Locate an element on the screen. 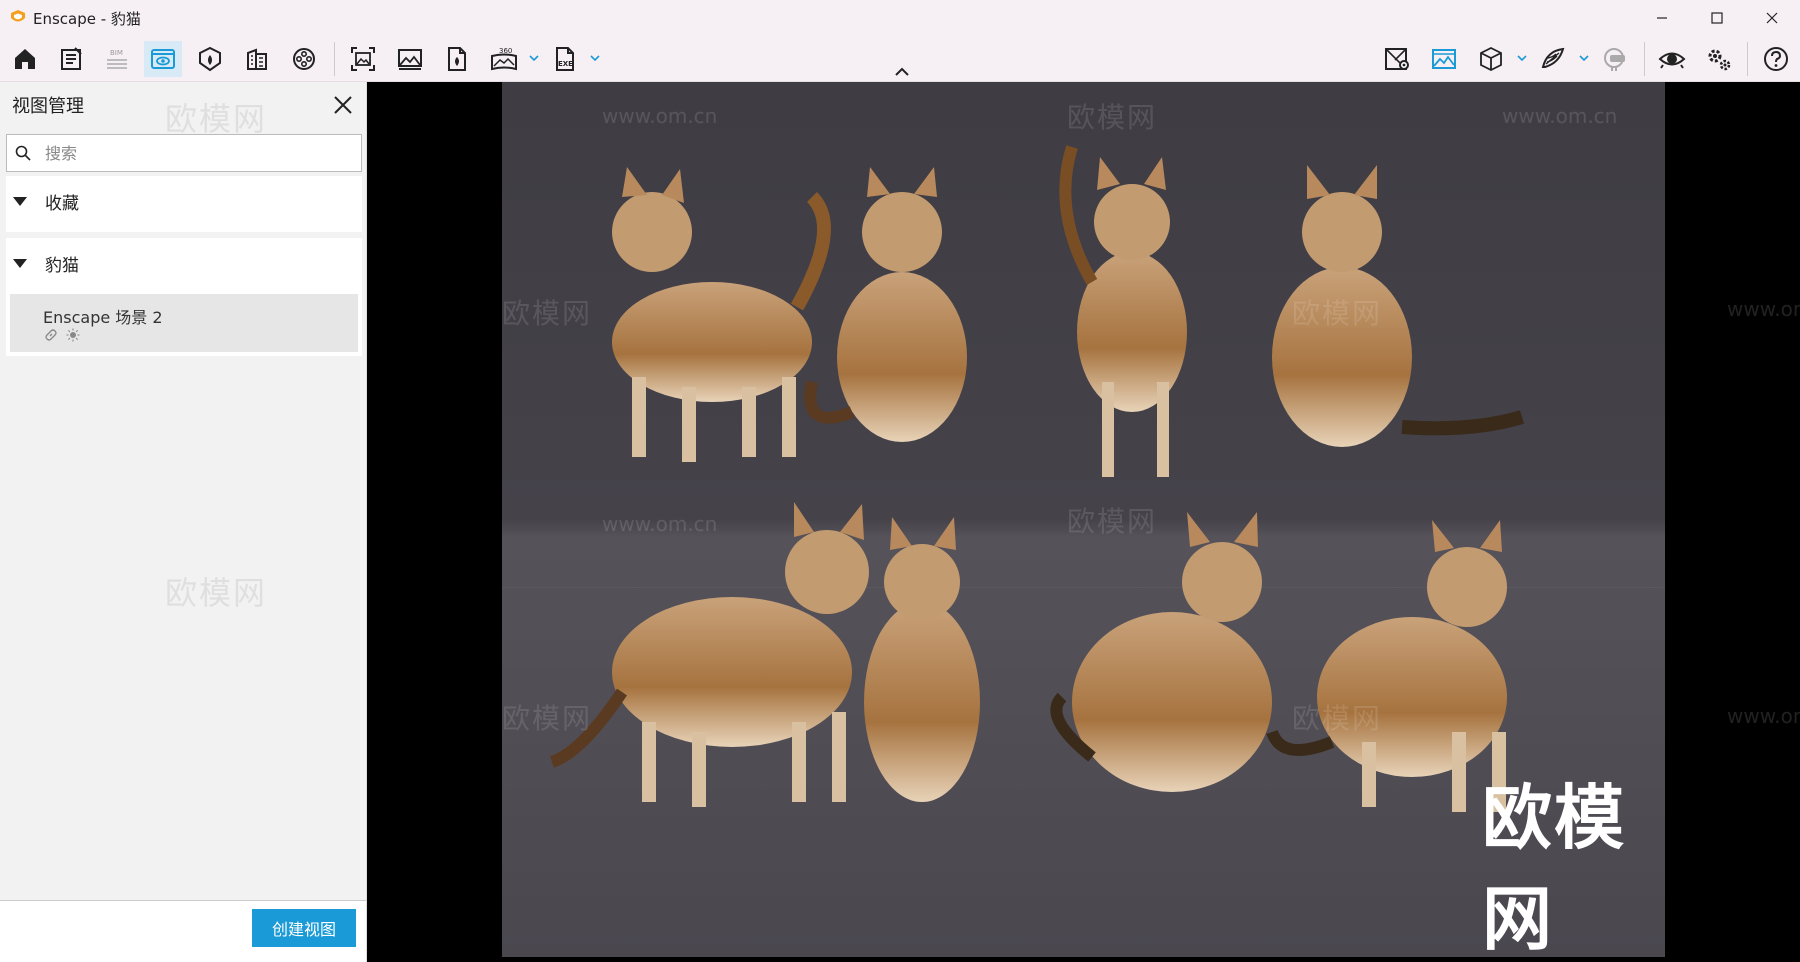 The image size is (1800, 962). screenshot-button is located at coordinates (410, 59).